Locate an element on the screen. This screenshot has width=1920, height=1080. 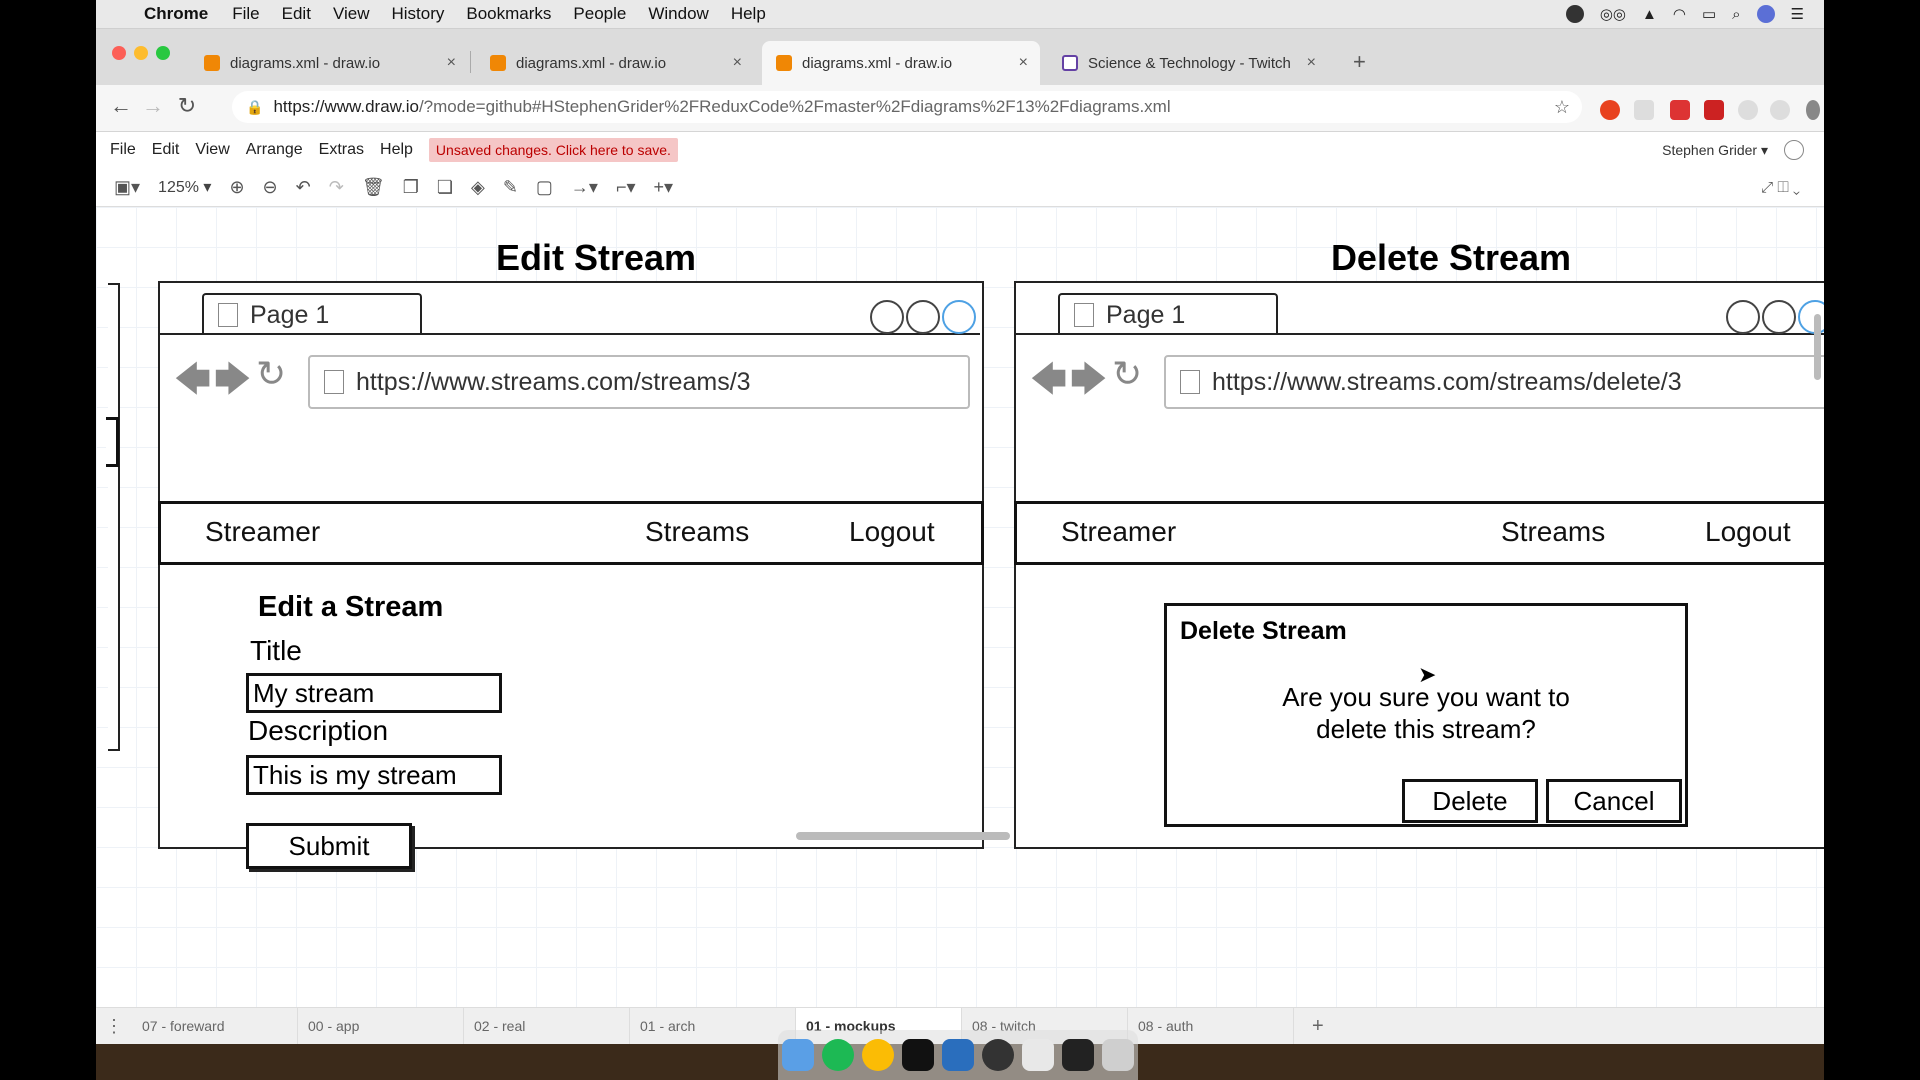
tab-title: diagrams.xml - draw.io is located at coordinates (305, 63).